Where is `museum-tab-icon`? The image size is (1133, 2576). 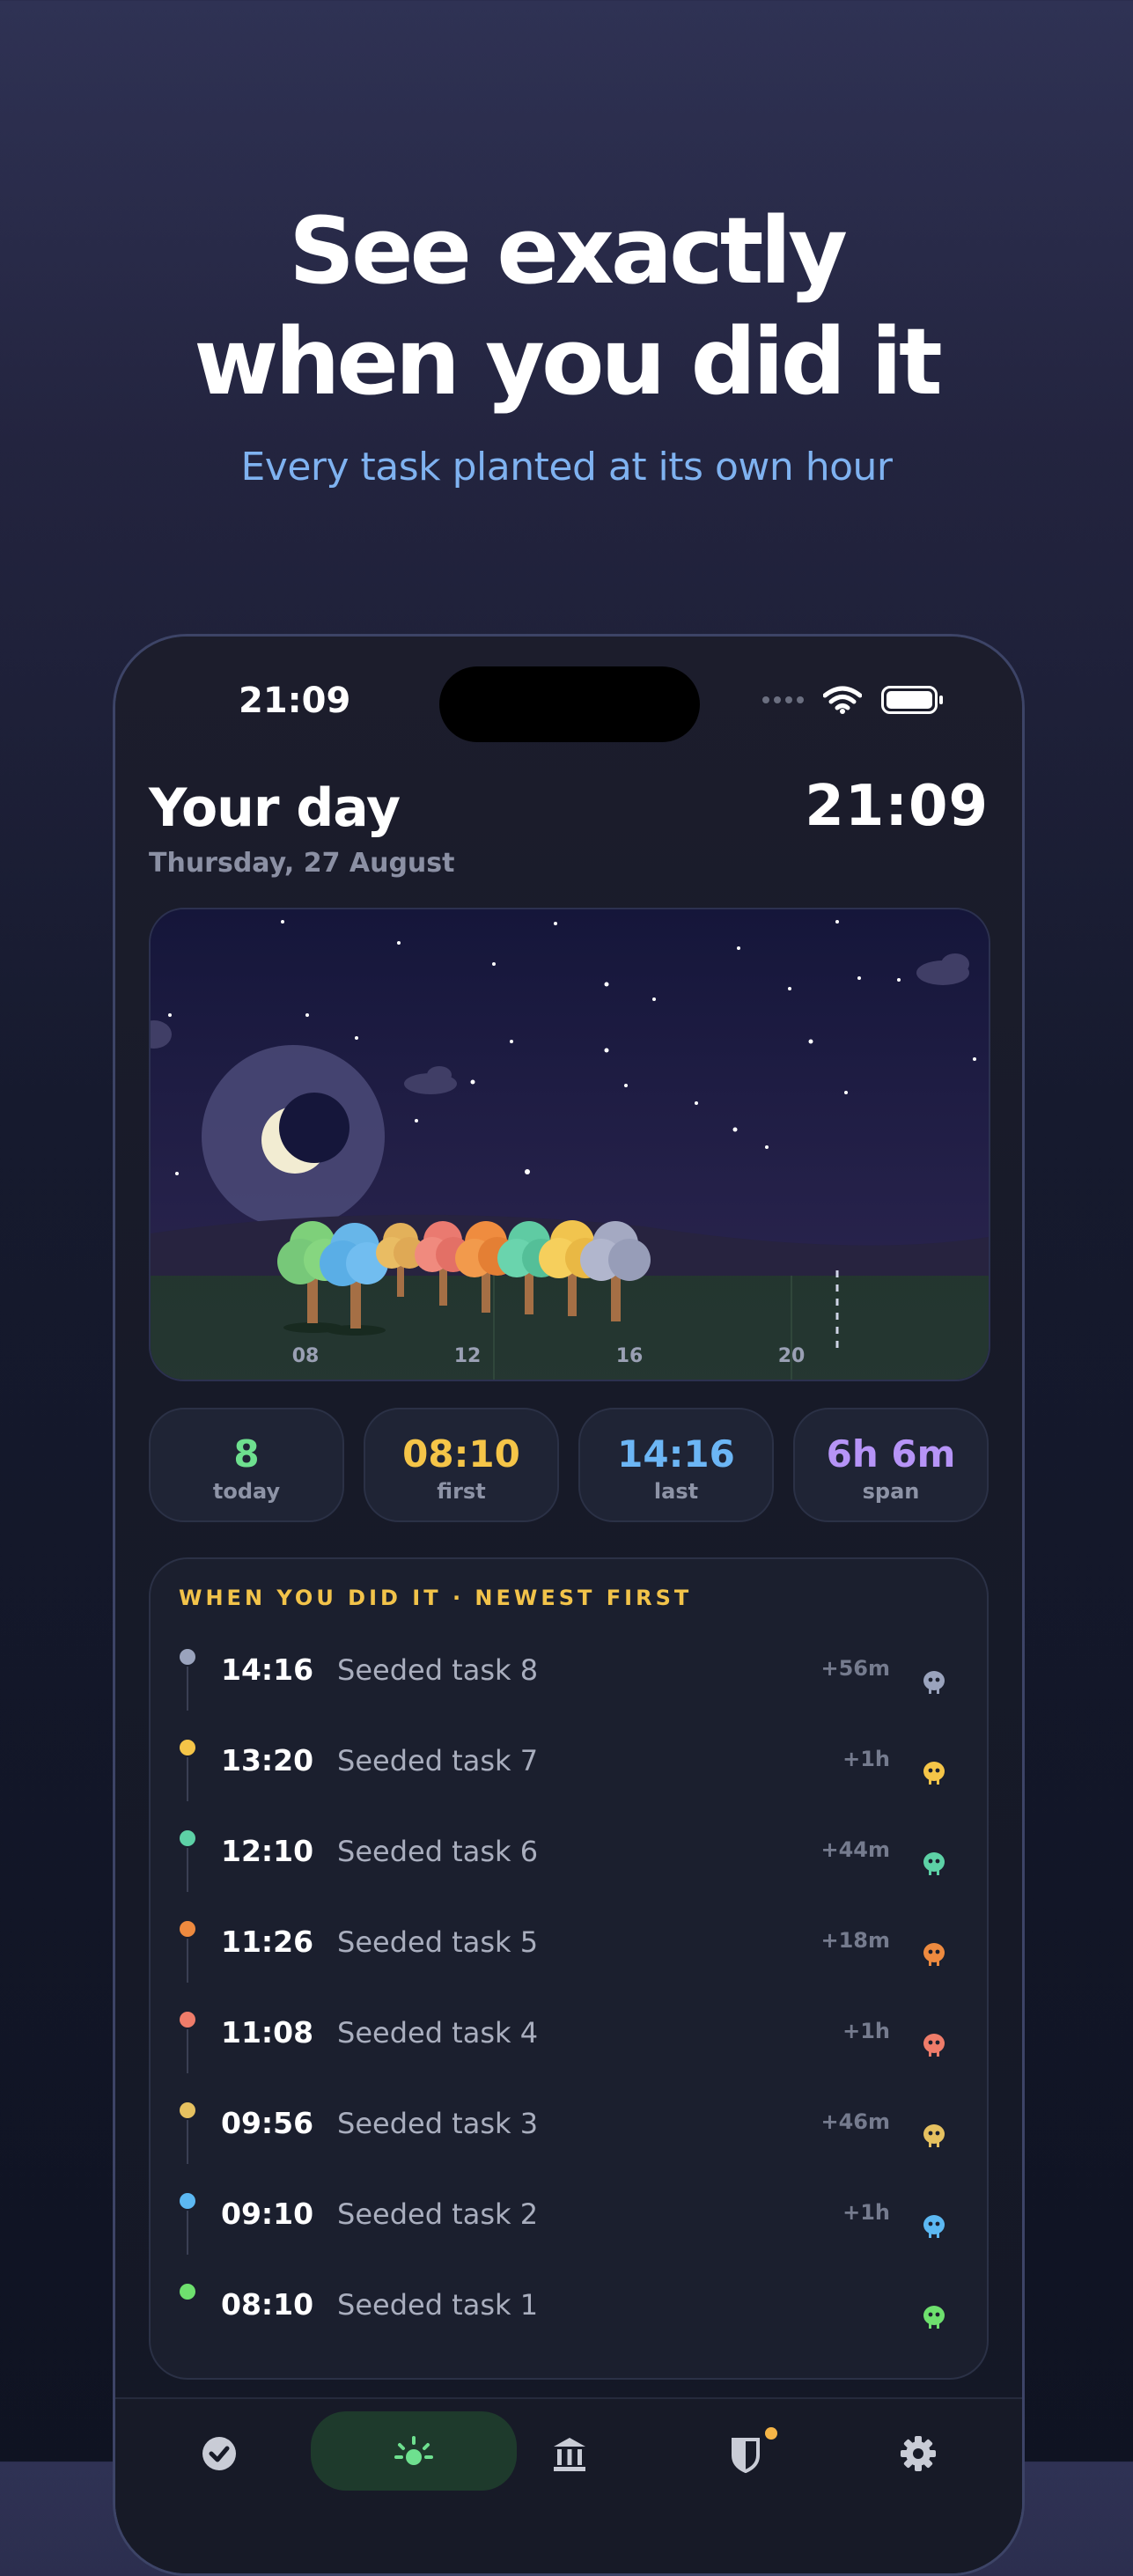 museum-tab-icon is located at coordinates (569, 2453).